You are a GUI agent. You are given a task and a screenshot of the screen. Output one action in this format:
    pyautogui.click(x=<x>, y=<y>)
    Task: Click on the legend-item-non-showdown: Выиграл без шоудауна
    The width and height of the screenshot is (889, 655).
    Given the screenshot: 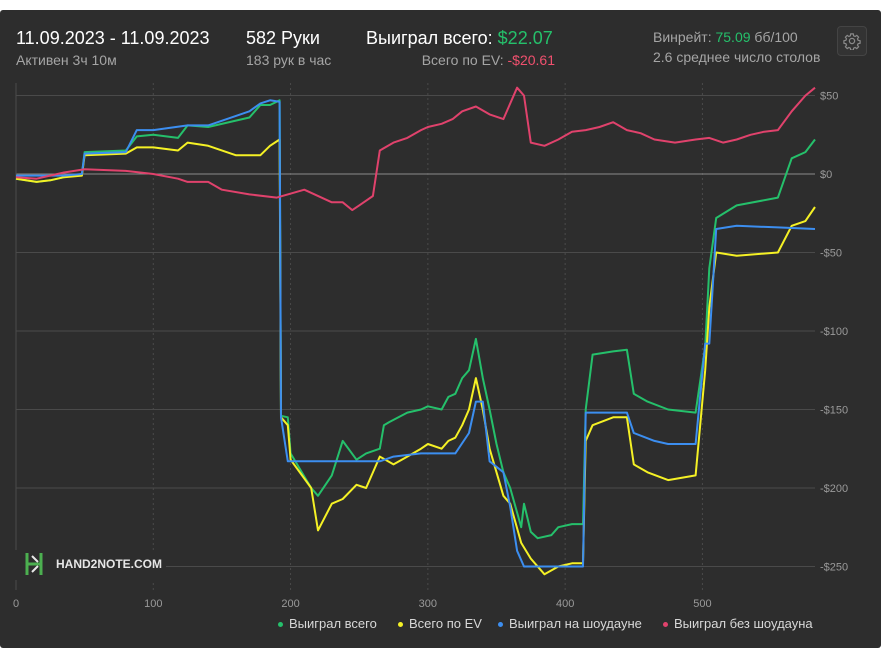 What is the action you would take?
    pyautogui.click(x=738, y=623)
    